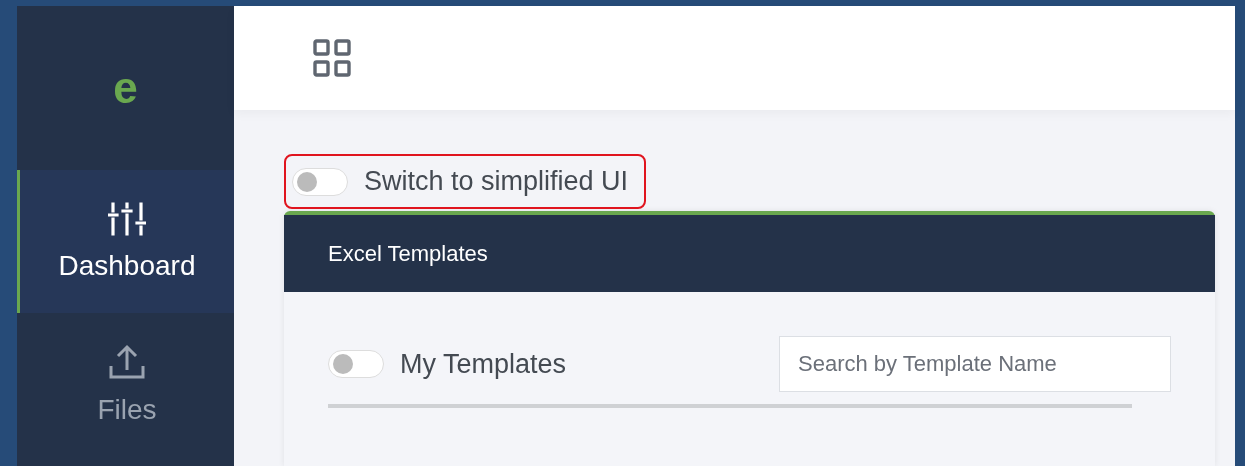 The width and height of the screenshot is (1245, 466). What do you see at coordinates (127, 361) in the screenshot?
I see `upload-icon` at bounding box center [127, 361].